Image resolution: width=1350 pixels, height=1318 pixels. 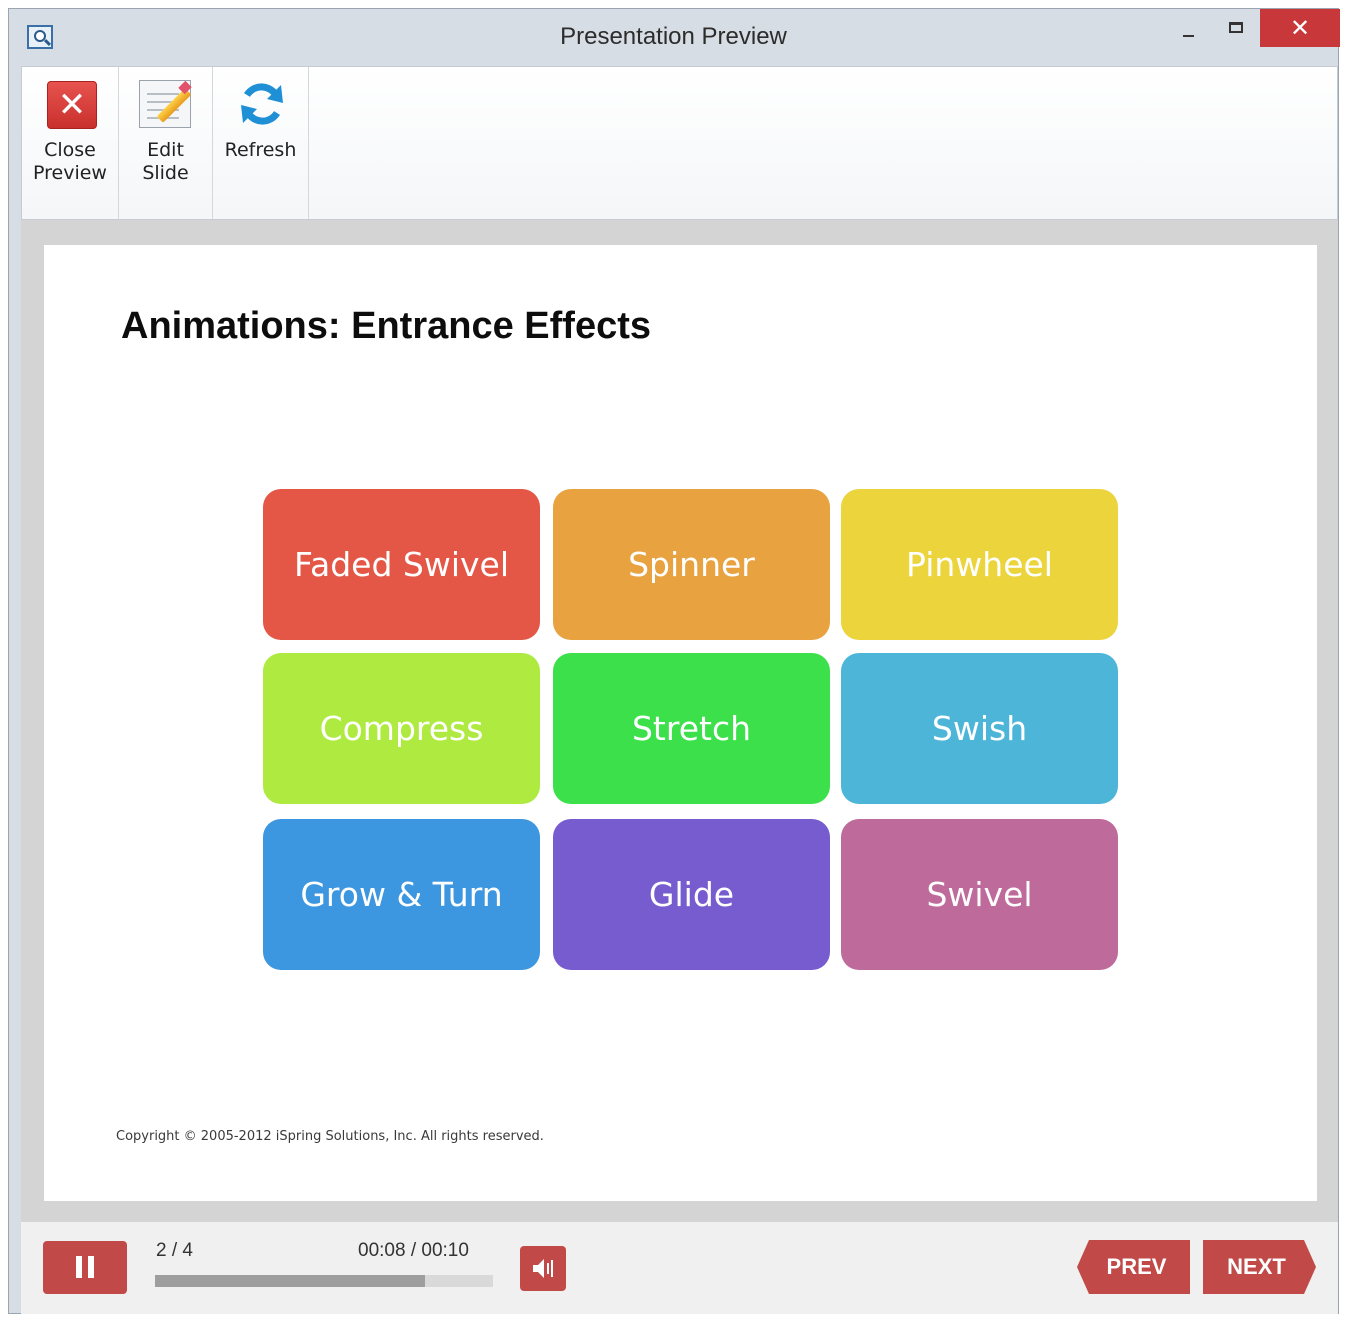 What do you see at coordinates (85, 1267) in the screenshot?
I see `pause-button` at bounding box center [85, 1267].